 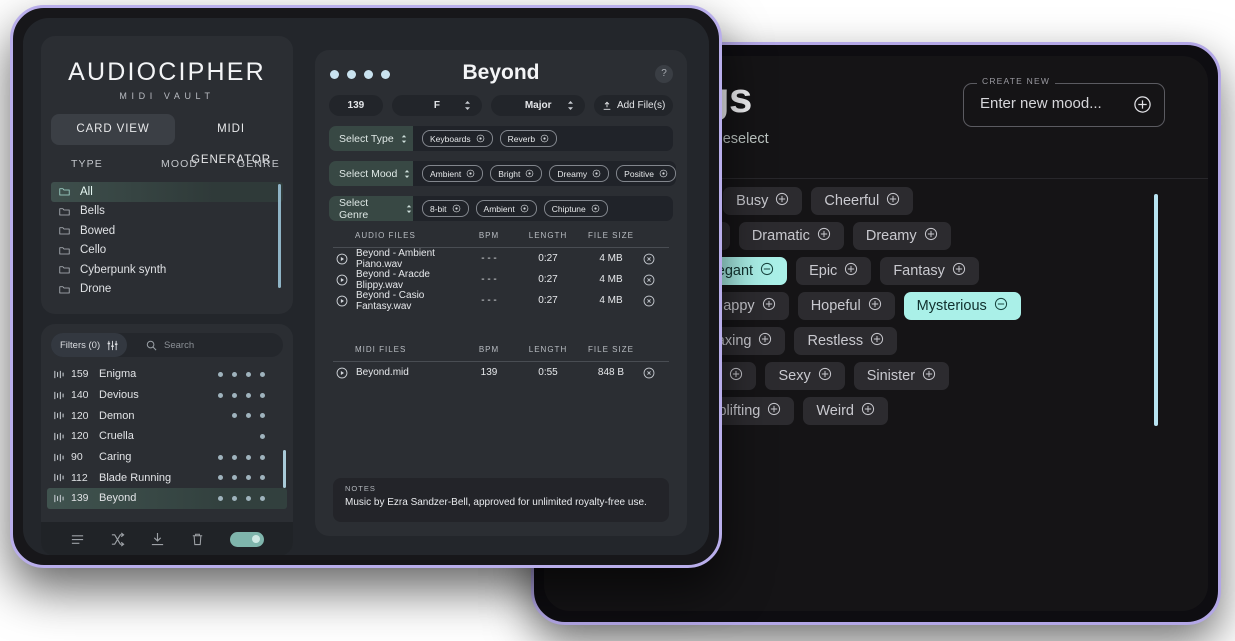 I want to click on help-button: ?, so click(x=664, y=74).